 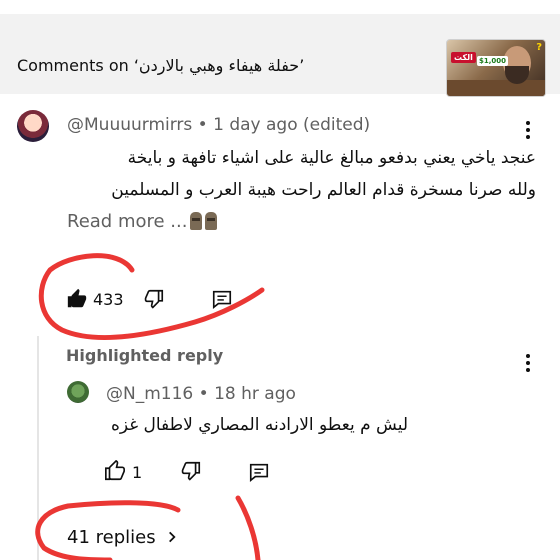 I want to click on thumbnail-badge: الكت, so click(x=463, y=57).